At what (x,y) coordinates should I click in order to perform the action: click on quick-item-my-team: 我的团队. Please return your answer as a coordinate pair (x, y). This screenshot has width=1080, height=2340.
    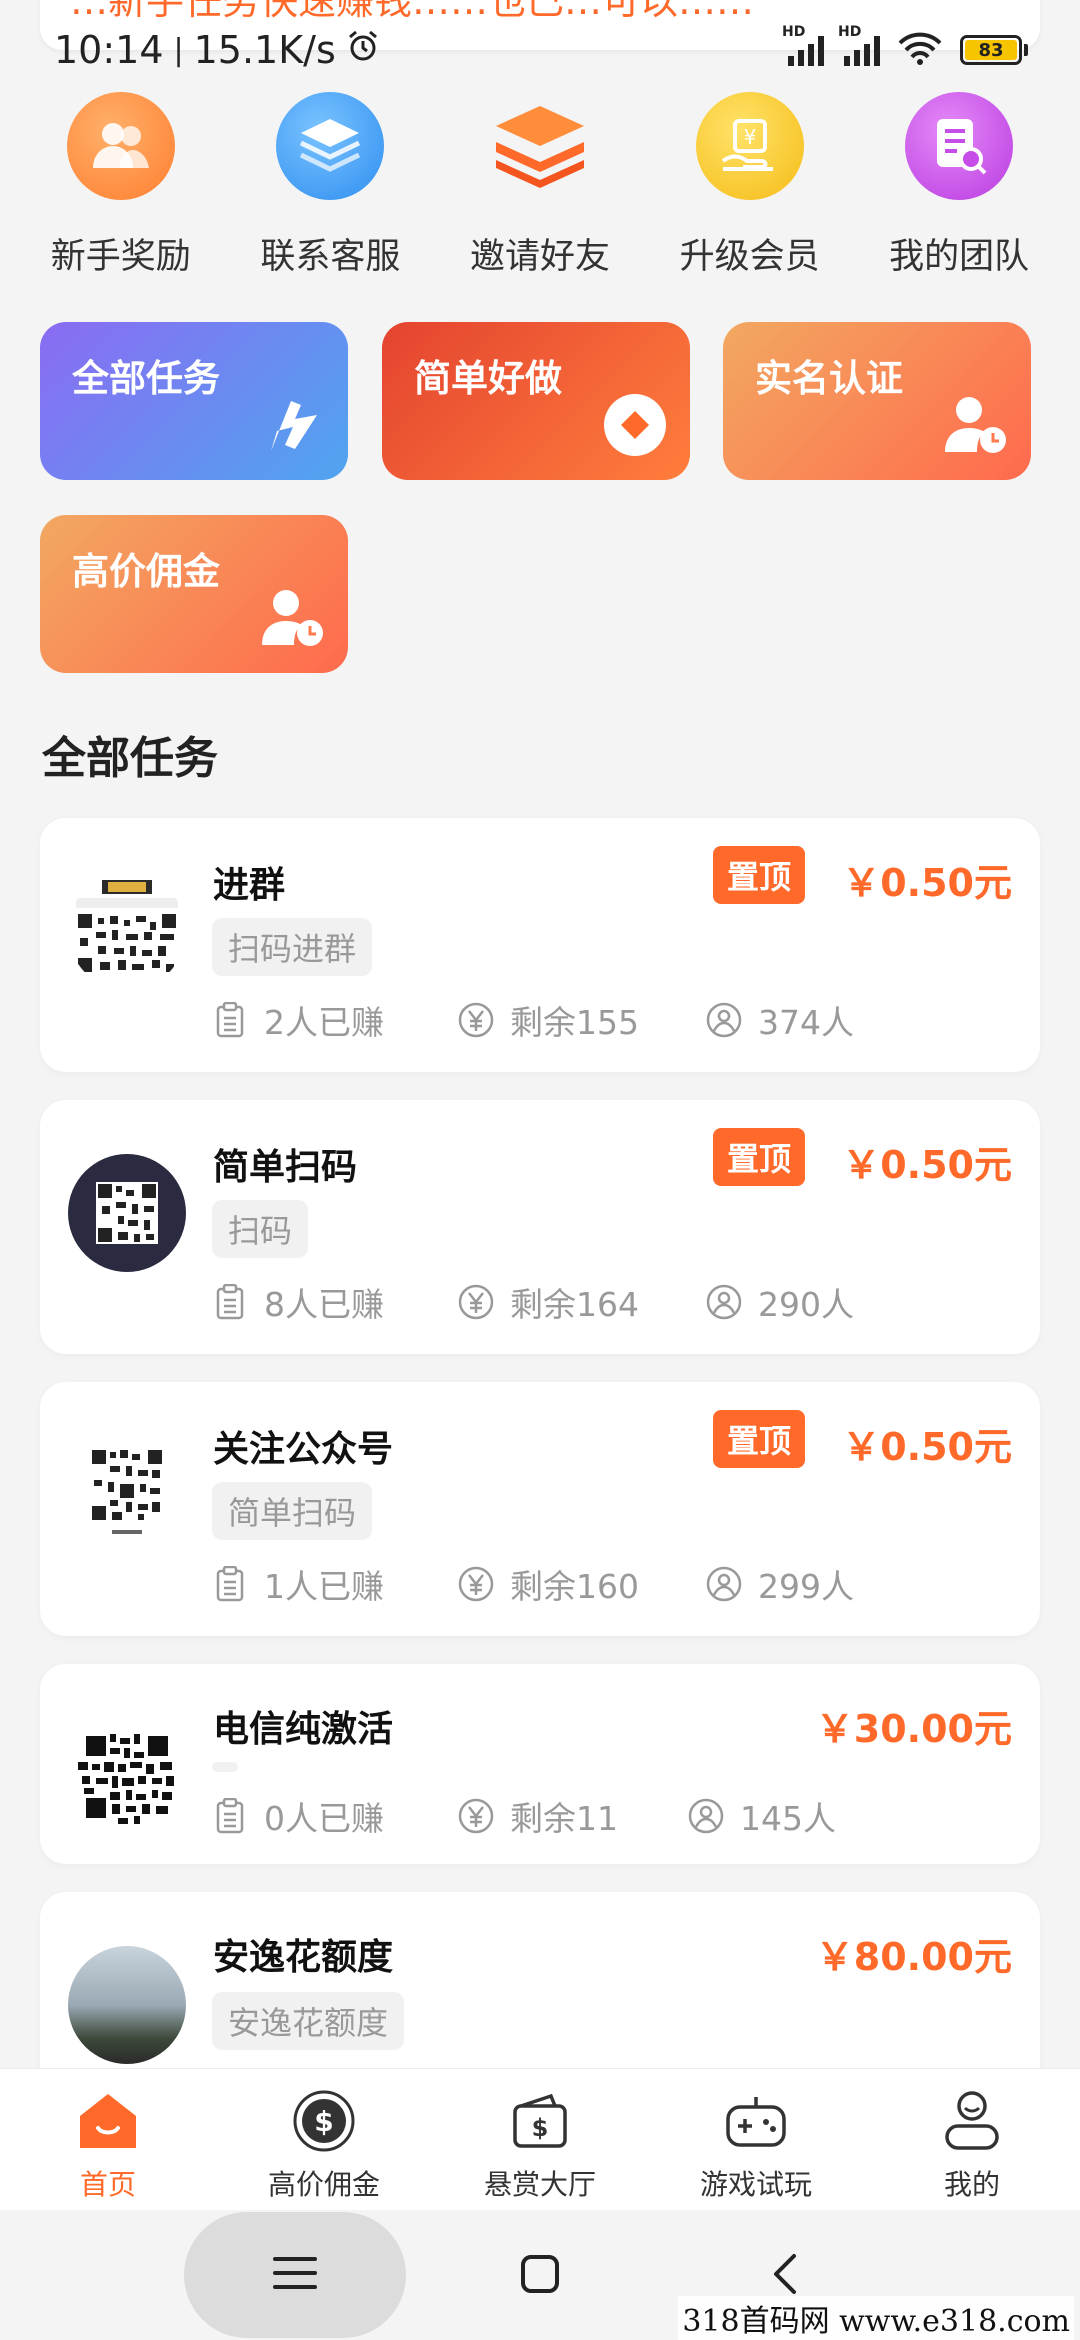
    Looking at the image, I should click on (959, 185).